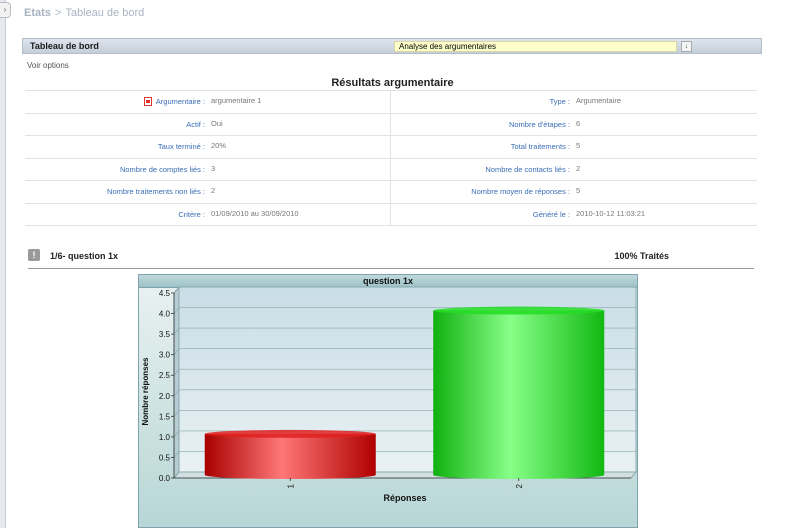  I want to click on results-left-value: 3, so click(300, 169).